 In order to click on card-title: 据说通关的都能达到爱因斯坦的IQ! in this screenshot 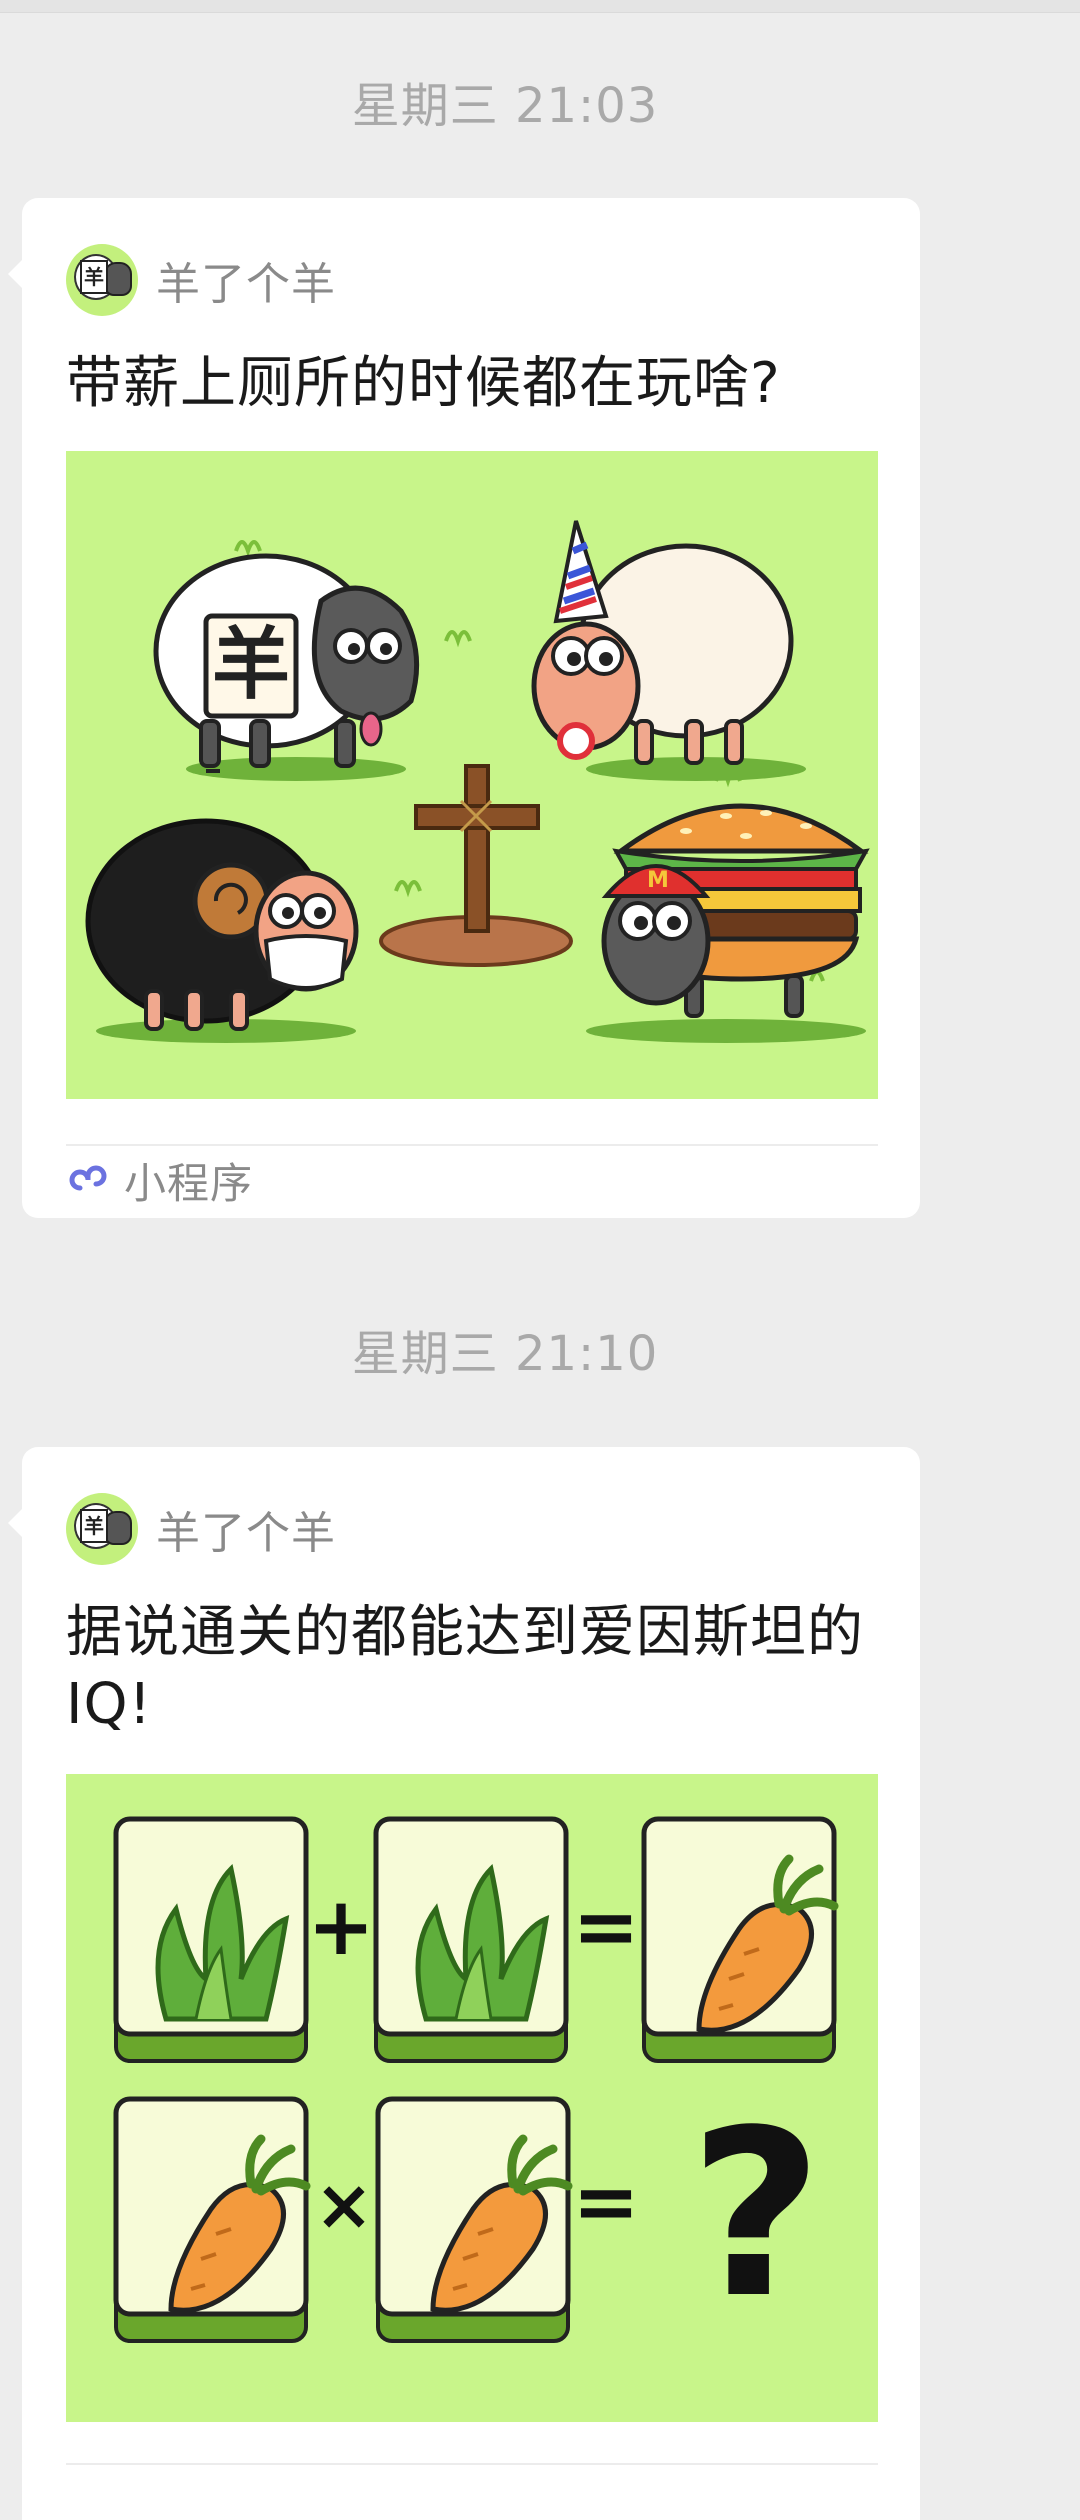, I will do `click(465, 1668)`.